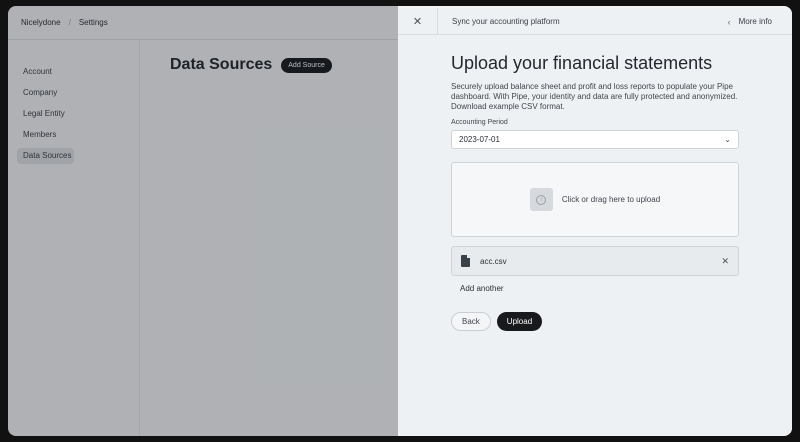 The image size is (800, 442). I want to click on remove-file-icon: ✕, so click(725, 261).